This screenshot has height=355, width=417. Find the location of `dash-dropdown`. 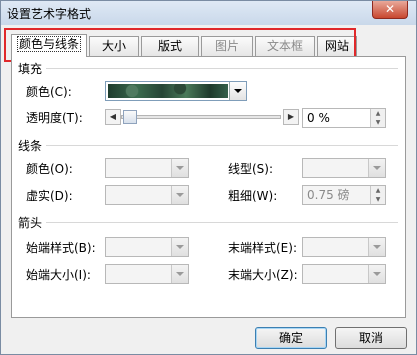

dash-dropdown is located at coordinates (147, 195).